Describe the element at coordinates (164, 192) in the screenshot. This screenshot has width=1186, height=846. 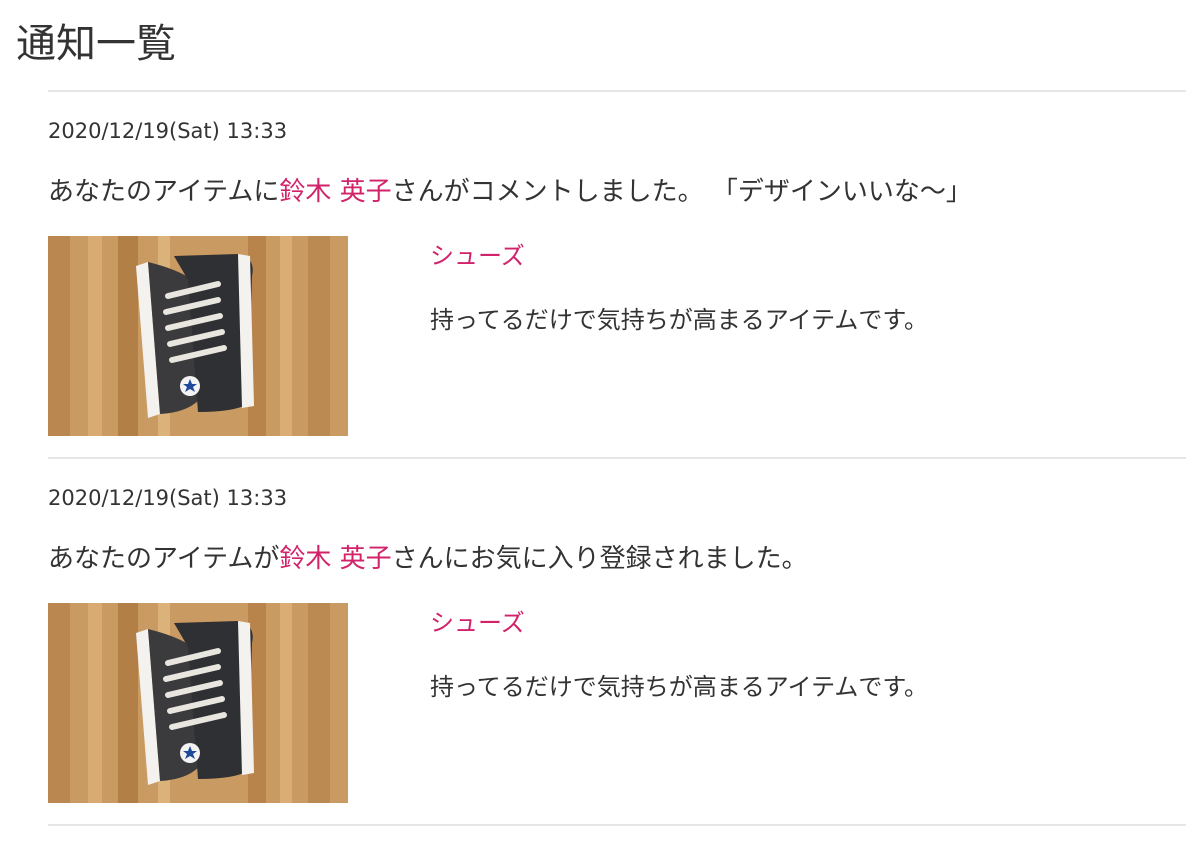
I see `message-prefix: あなたのアイテムに` at that location.